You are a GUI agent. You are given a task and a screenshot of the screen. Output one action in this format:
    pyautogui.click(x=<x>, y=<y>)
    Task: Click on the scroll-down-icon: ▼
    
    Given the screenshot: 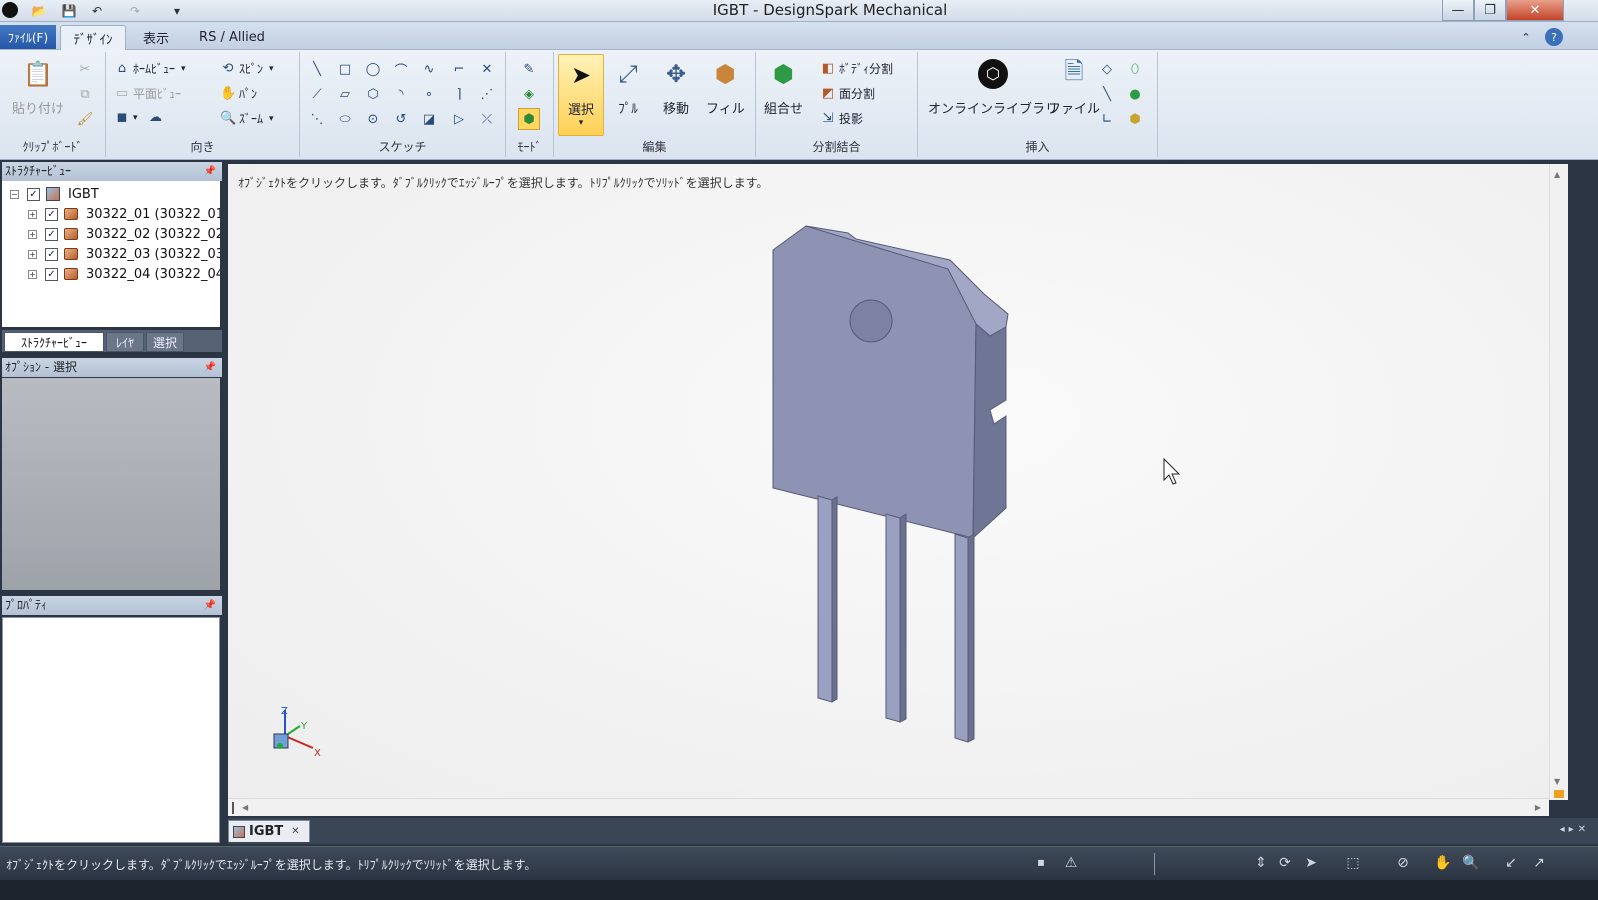 What is the action you would take?
    pyautogui.click(x=1557, y=781)
    